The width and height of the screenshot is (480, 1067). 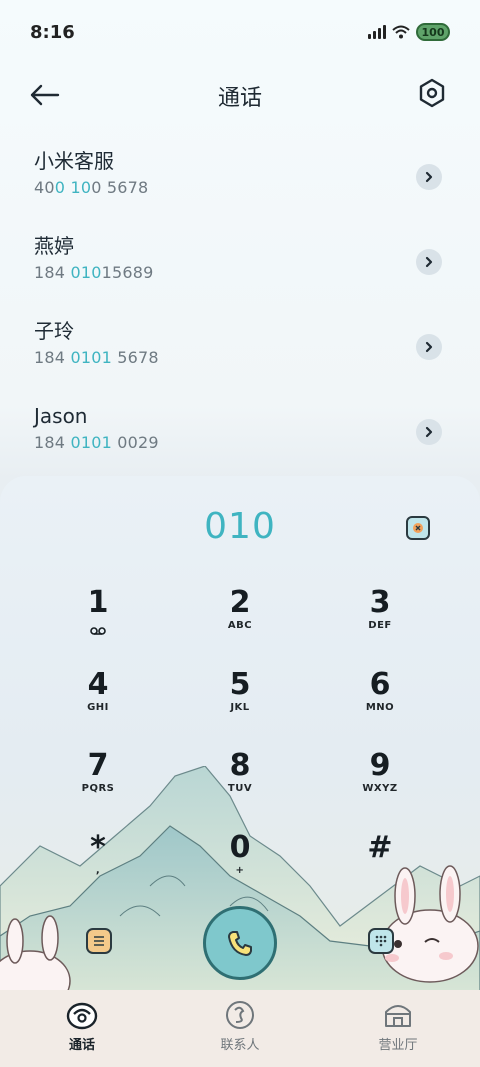 I want to click on key-digit: 6, so click(x=380, y=684).